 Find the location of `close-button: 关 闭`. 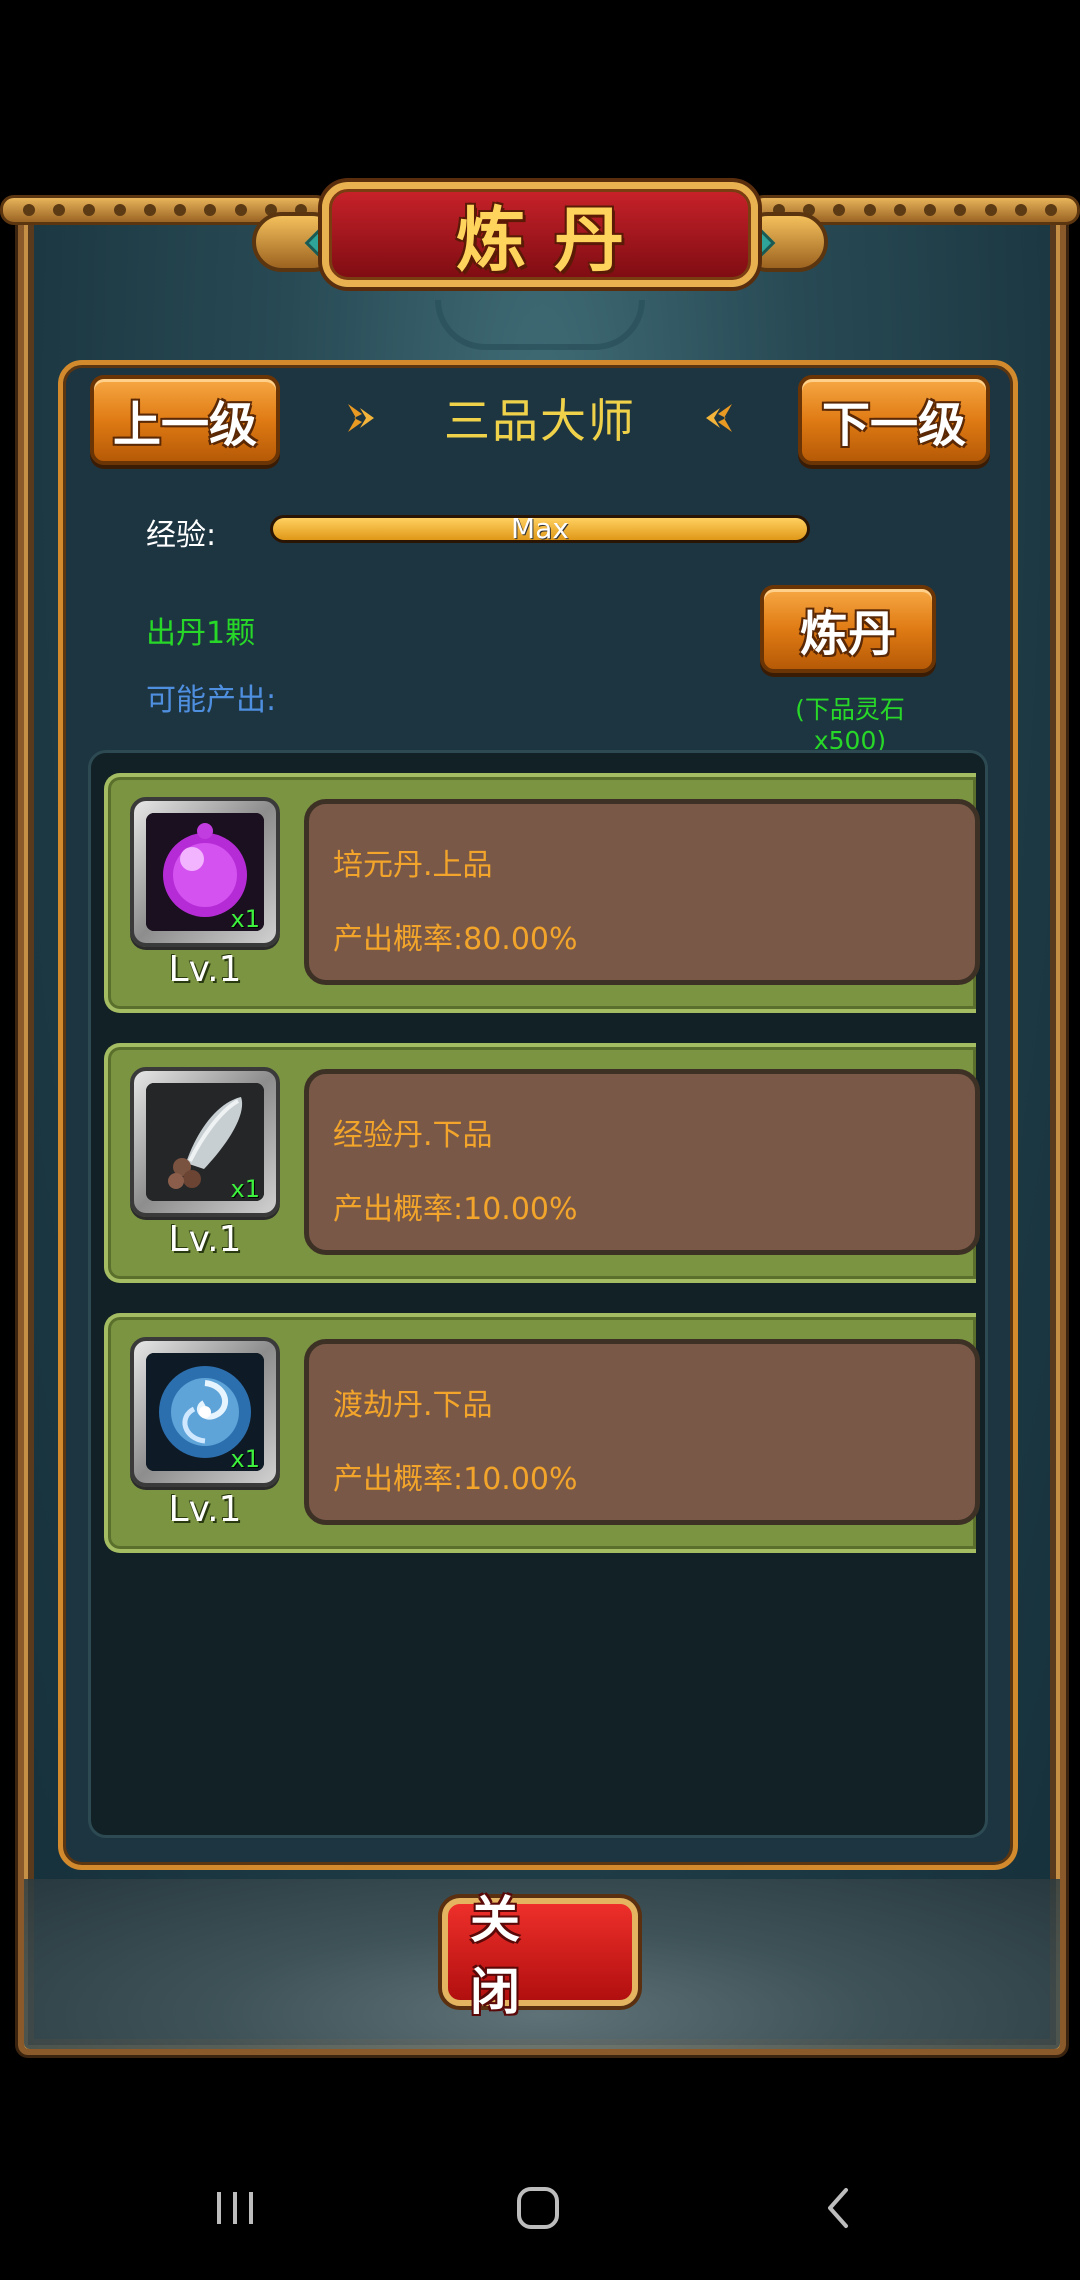

close-button: 关 闭 is located at coordinates (540, 1956).